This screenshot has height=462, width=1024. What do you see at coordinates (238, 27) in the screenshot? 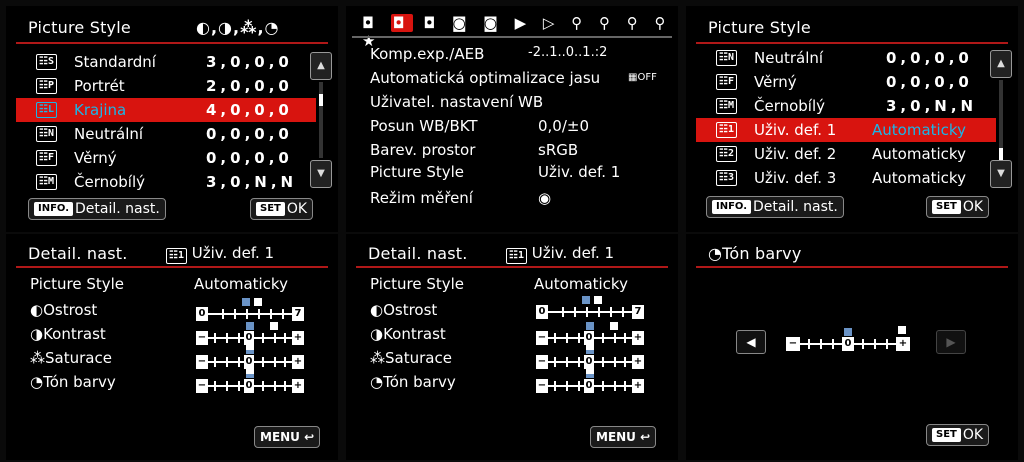
I see `param-header-icons: ◐,◑,⁂,◔` at bounding box center [238, 27].